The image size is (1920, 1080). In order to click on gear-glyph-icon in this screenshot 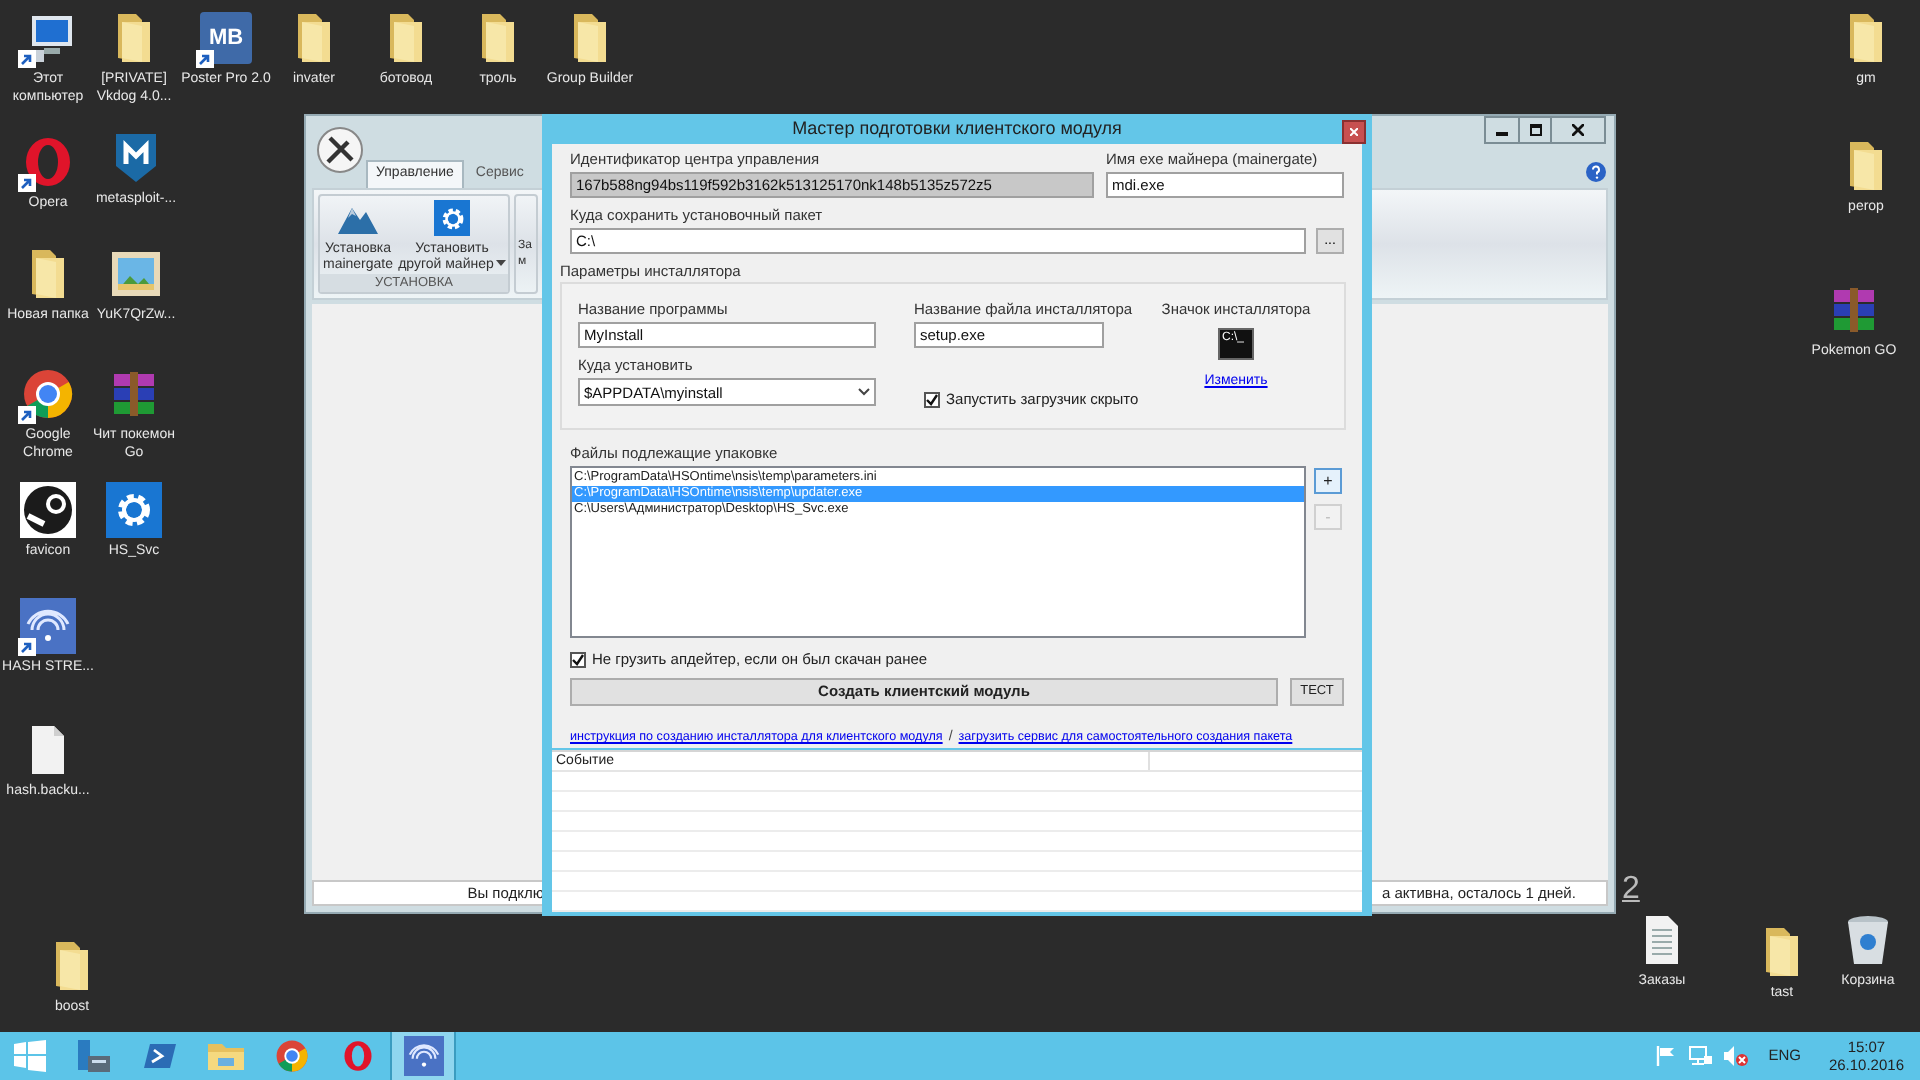, I will do `click(134, 510)`.